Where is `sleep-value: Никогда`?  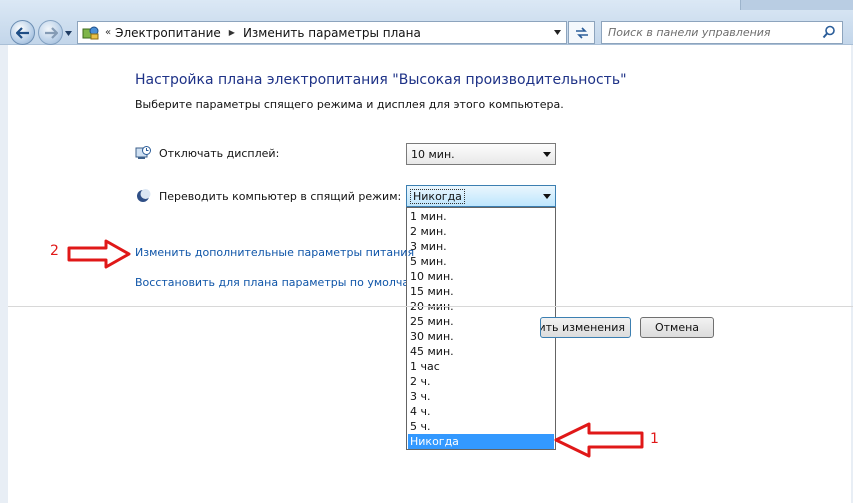 sleep-value: Никогда is located at coordinates (437, 196).